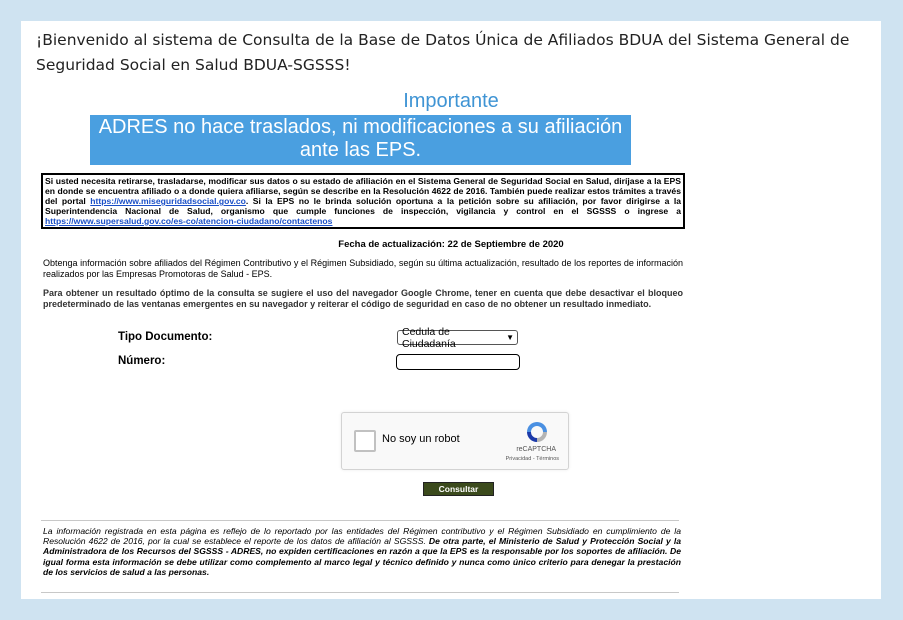  Describe the element at coordinates (532, 459) in the screenshot. I see `recaptcha-legal-links: Privacidad - Términos` at that location.